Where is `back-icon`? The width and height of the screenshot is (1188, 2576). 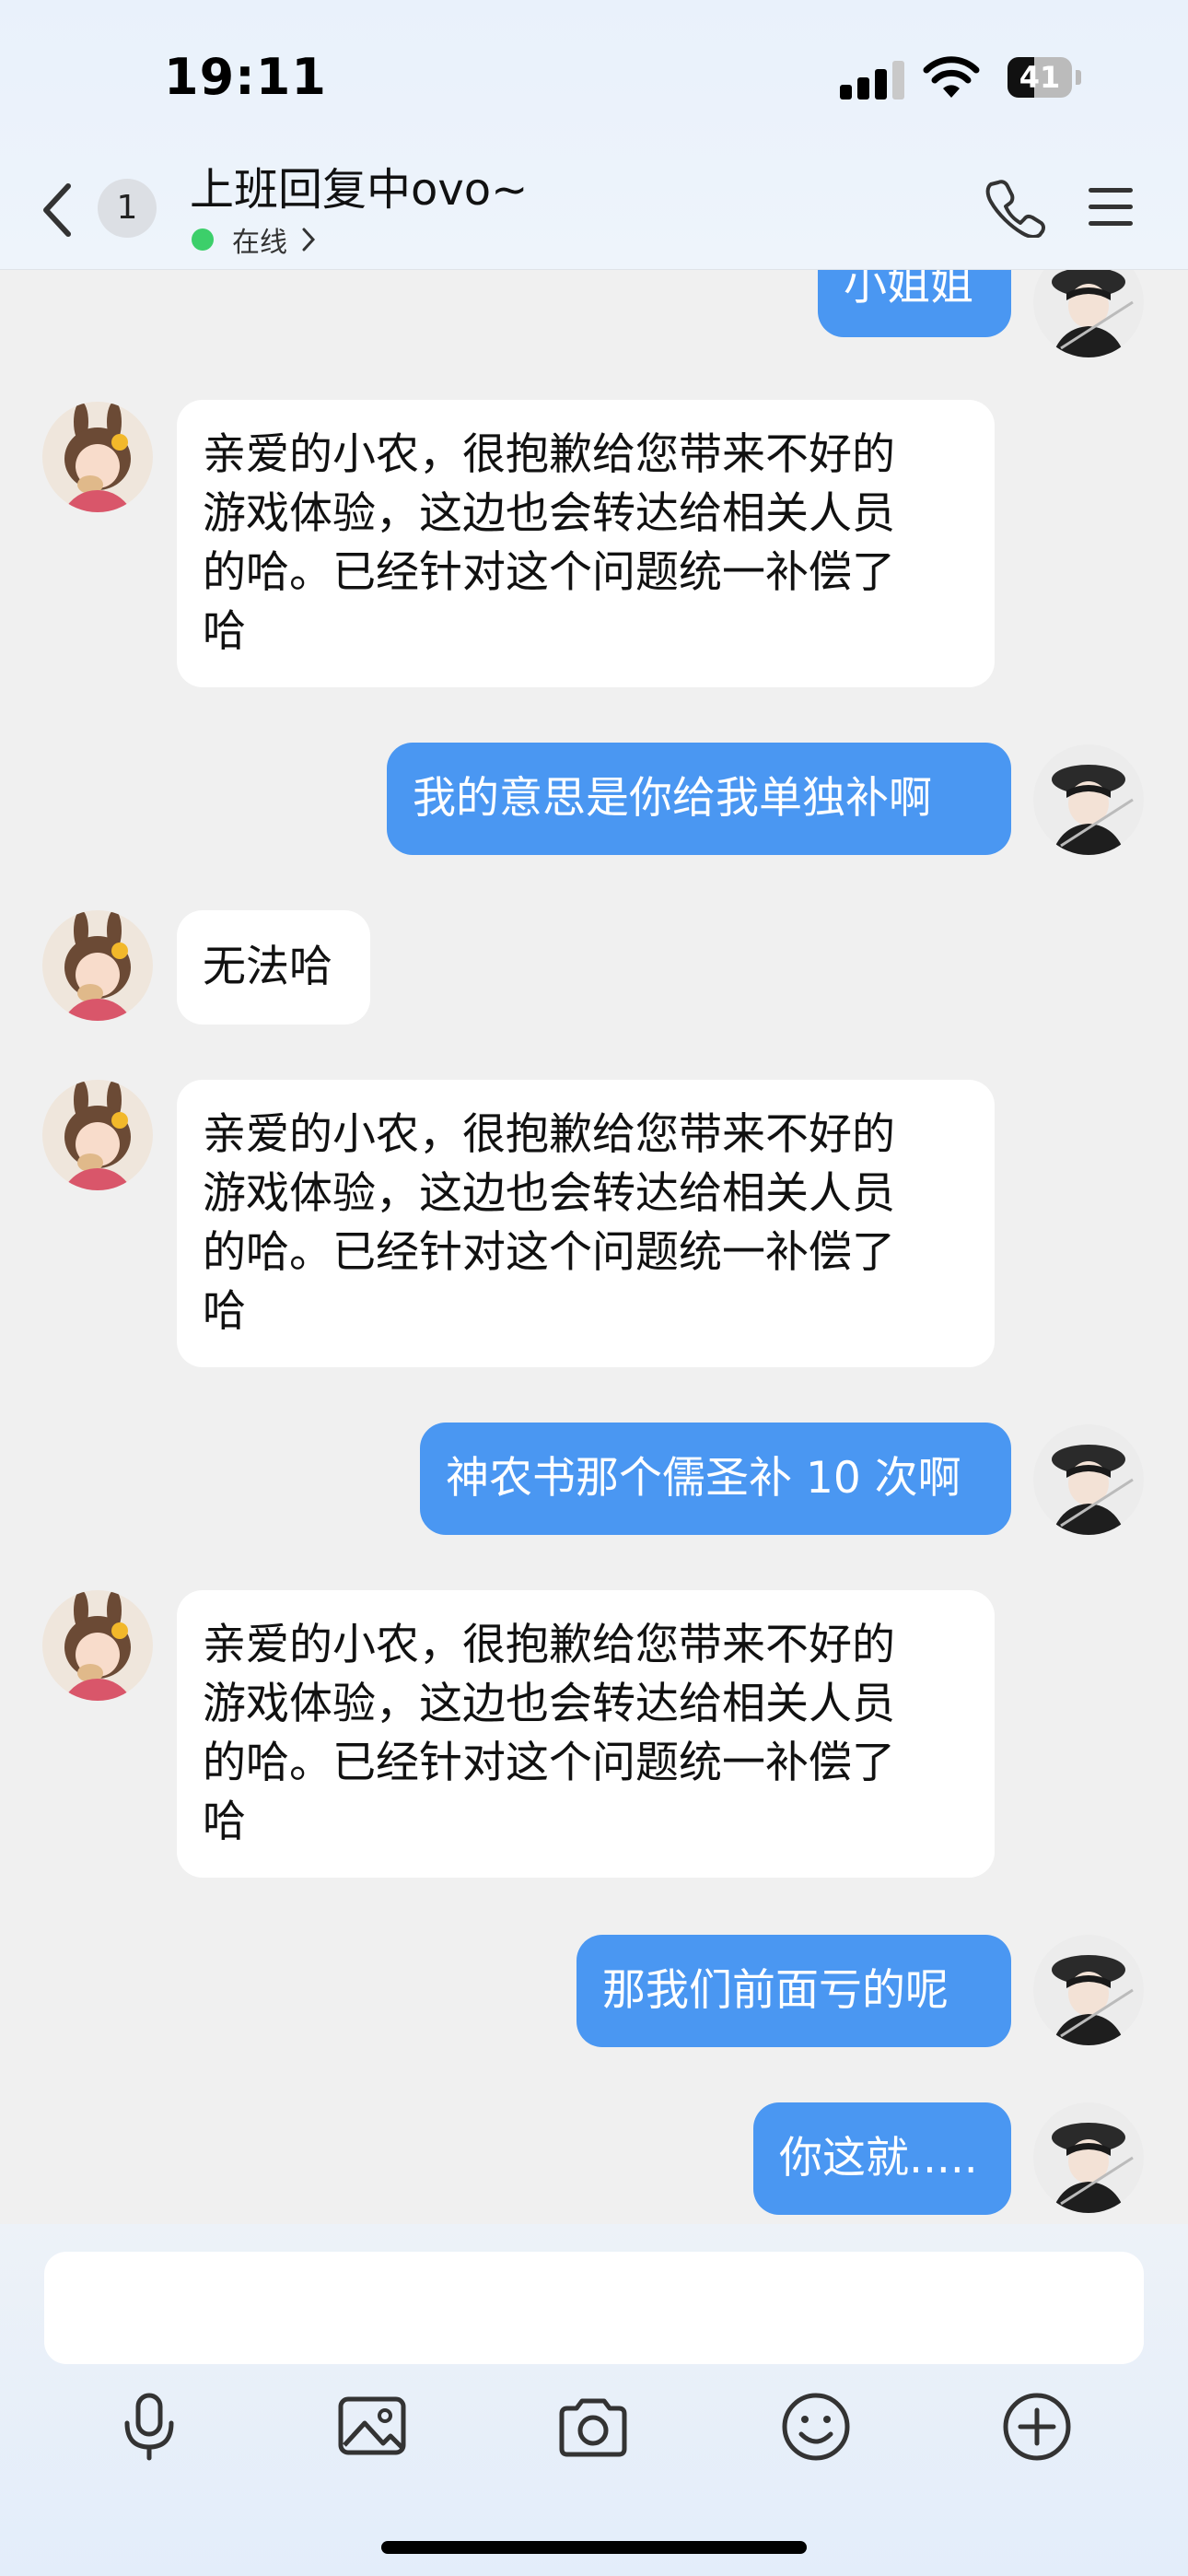 back-icon is located at coordinates (57, 211).